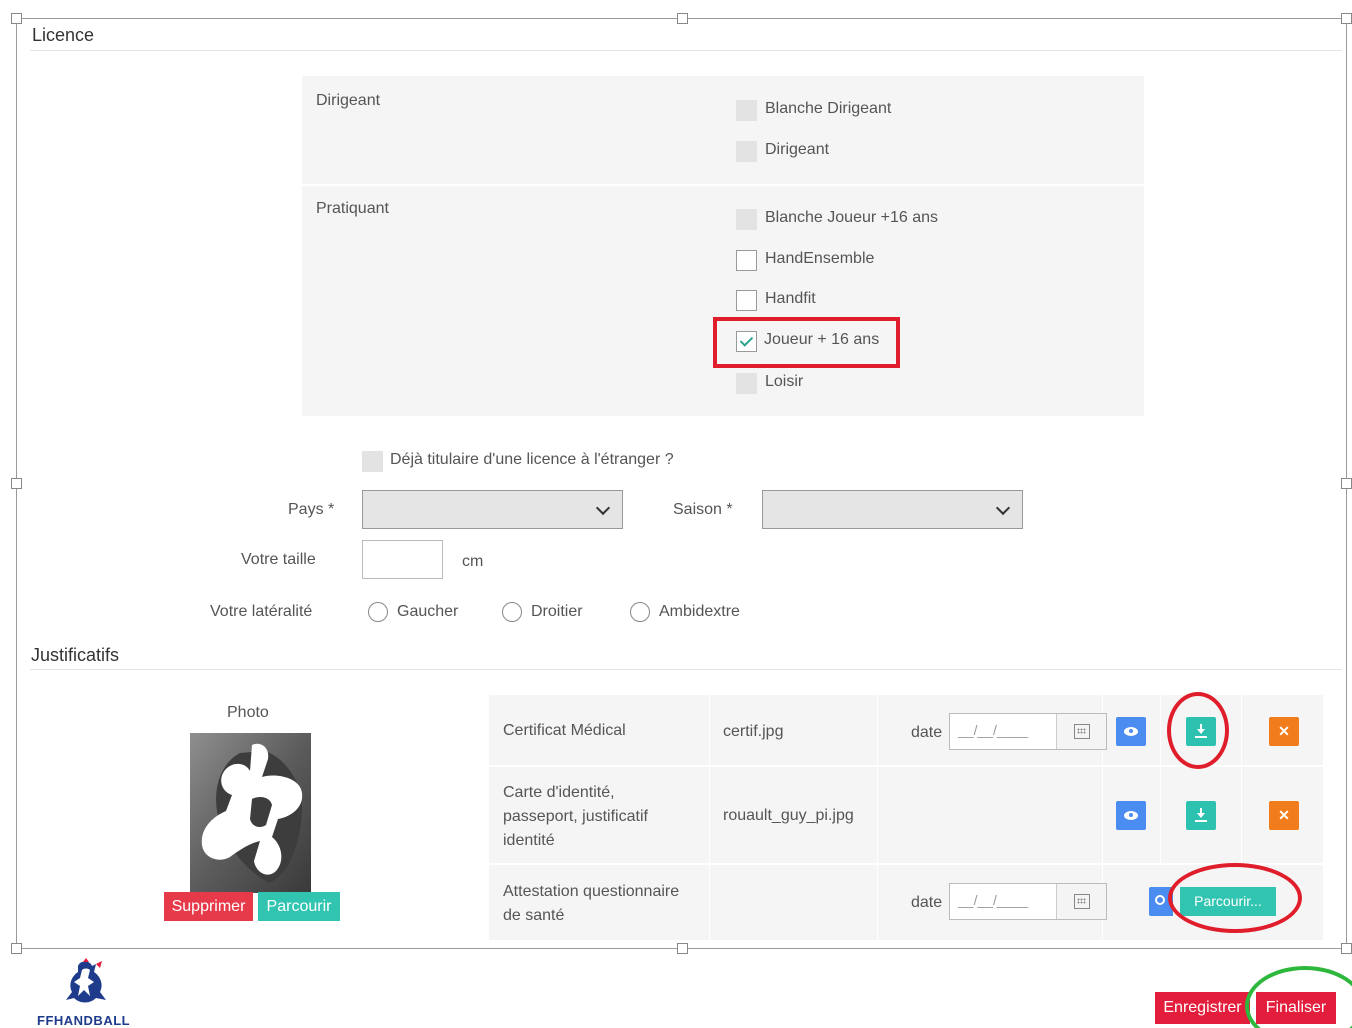 The width and height of the screenshot is (1352, 1028). I want to click on taille-input, so click(402, 559).